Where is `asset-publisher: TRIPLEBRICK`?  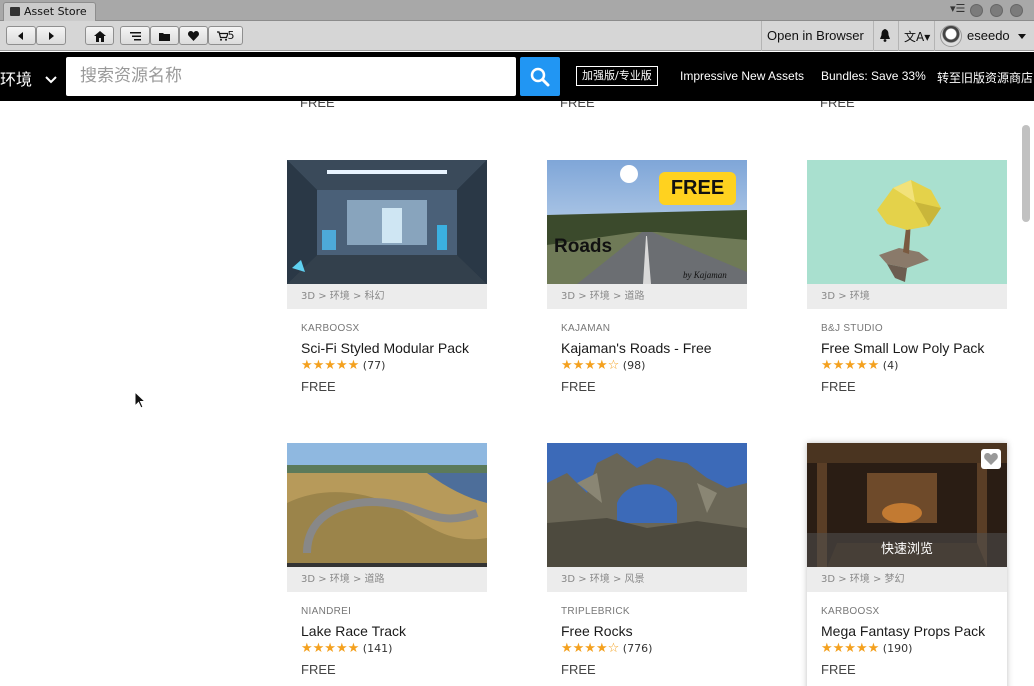 asset-publisher: TRIPLEBRICK is located at coordinates (595, 611).